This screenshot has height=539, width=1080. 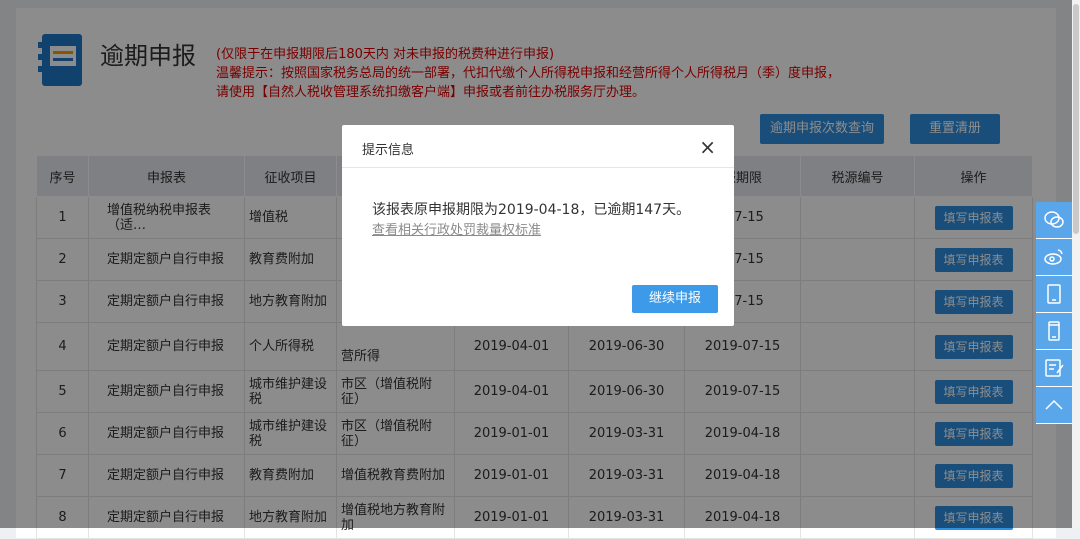 What do you see at coordinates (531, 210) in the screenshot?
I see `overdue-message: 该报表原申报期限为2019-04-18，已逾期147天。` at bounding box center [531, 210].